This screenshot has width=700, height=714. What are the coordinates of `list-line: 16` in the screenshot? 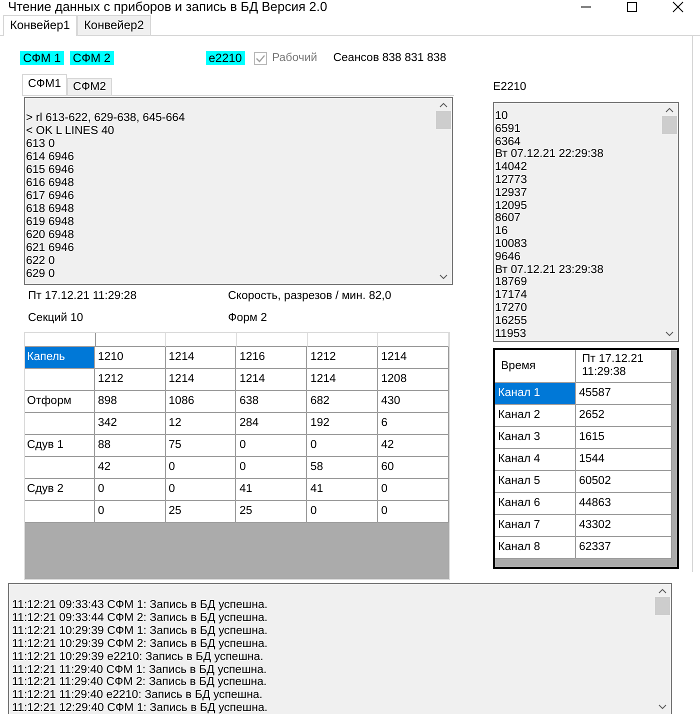 It's located at (502, 231).